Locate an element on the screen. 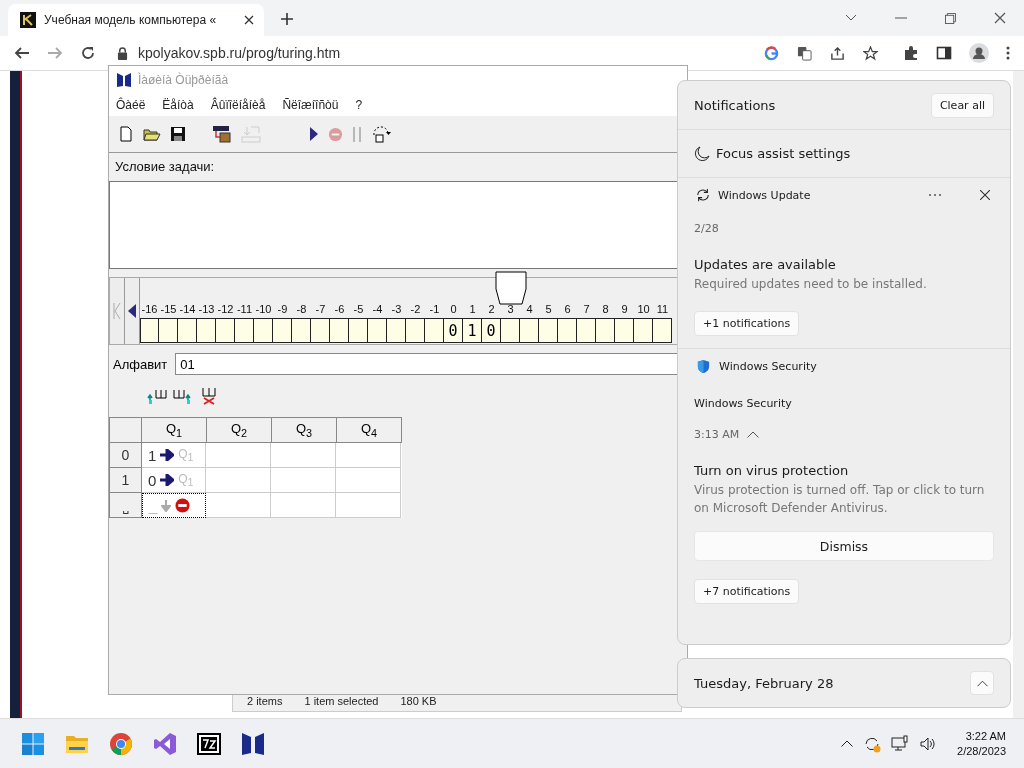 This screenshot has width=1024, height=768. write-symbol: 1 is located at coordinates (152, 455).